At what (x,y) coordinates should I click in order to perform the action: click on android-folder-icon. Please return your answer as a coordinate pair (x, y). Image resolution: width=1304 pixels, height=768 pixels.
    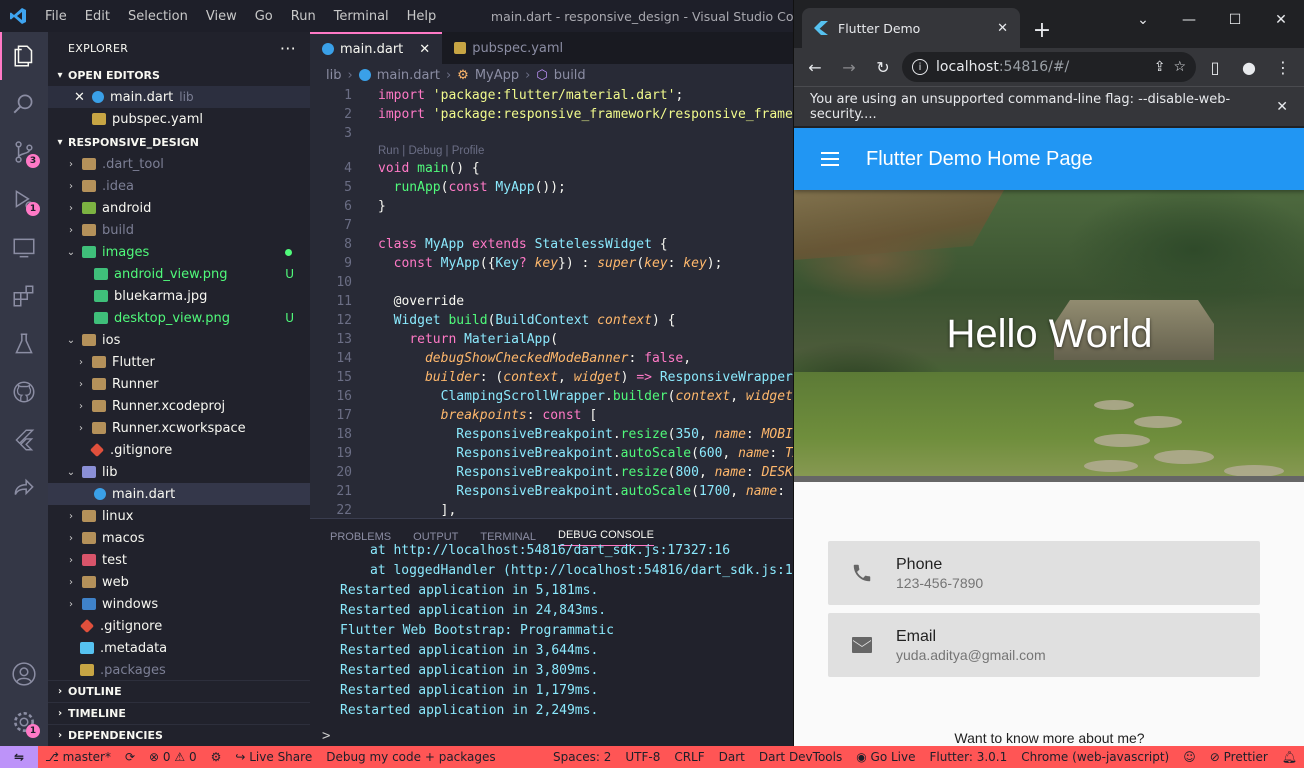
    Looking at the image, I should click on (89, 208).